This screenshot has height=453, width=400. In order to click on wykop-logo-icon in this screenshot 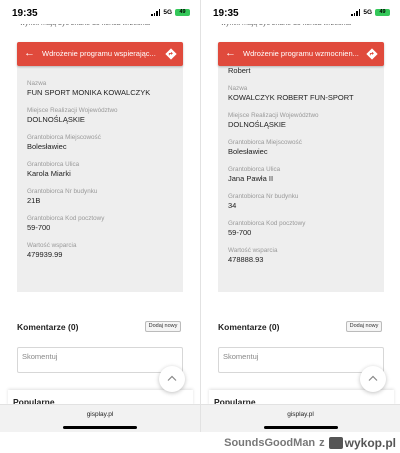, I will do `click(335, 442)`.